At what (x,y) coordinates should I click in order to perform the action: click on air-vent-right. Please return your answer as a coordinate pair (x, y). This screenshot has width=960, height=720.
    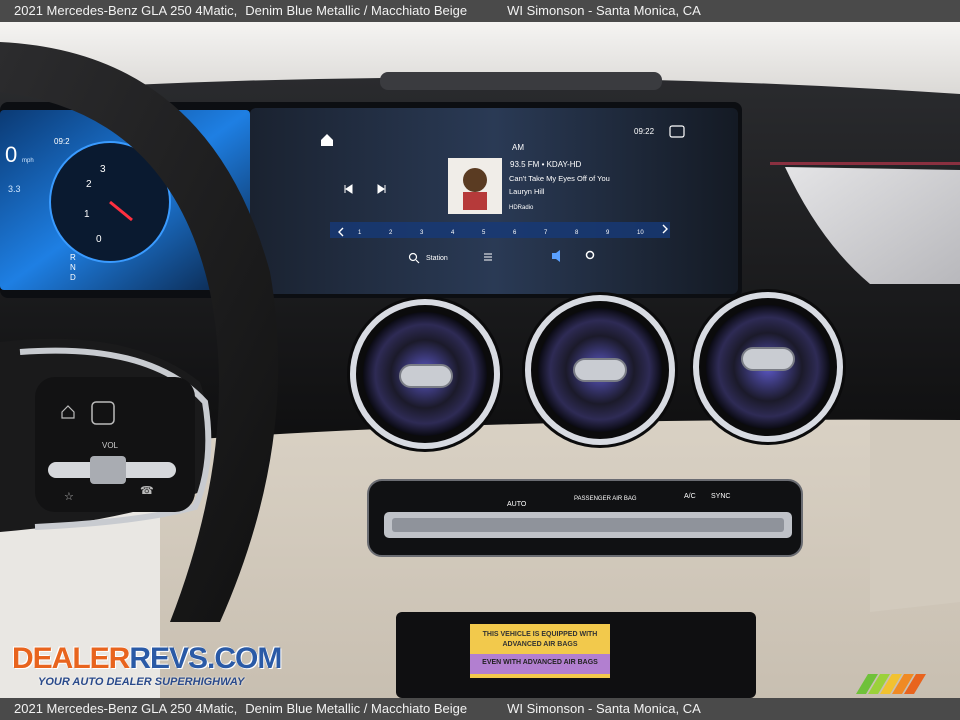
    Looking at the image, I should click on (768, 367).